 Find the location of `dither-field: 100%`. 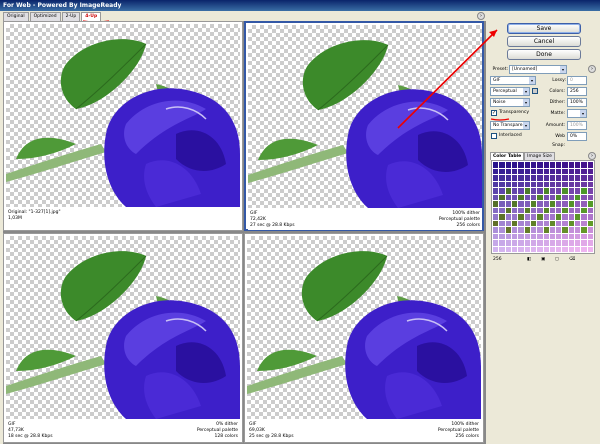

dither-field: 100% is located at coordinates (577, 102).